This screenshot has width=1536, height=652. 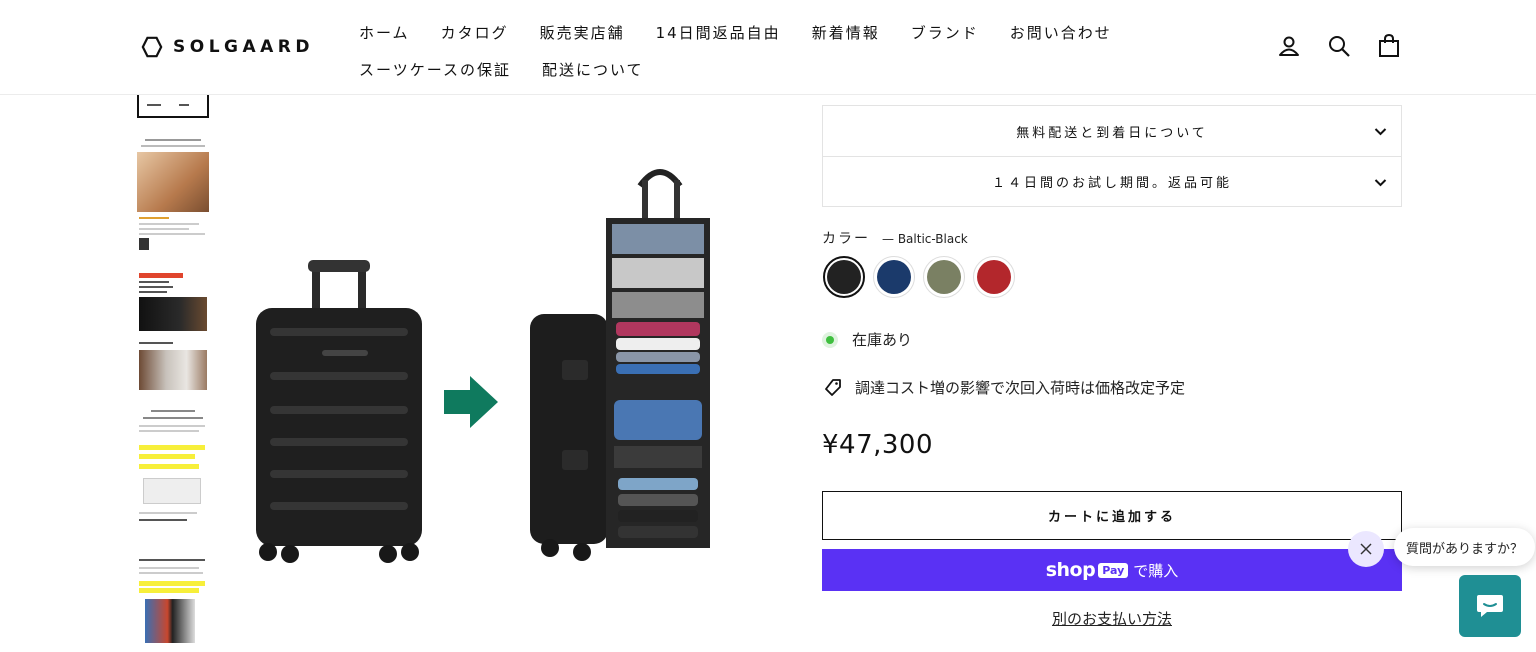 I want to click on color-label-text: カラー, so click(x=846, y=239).